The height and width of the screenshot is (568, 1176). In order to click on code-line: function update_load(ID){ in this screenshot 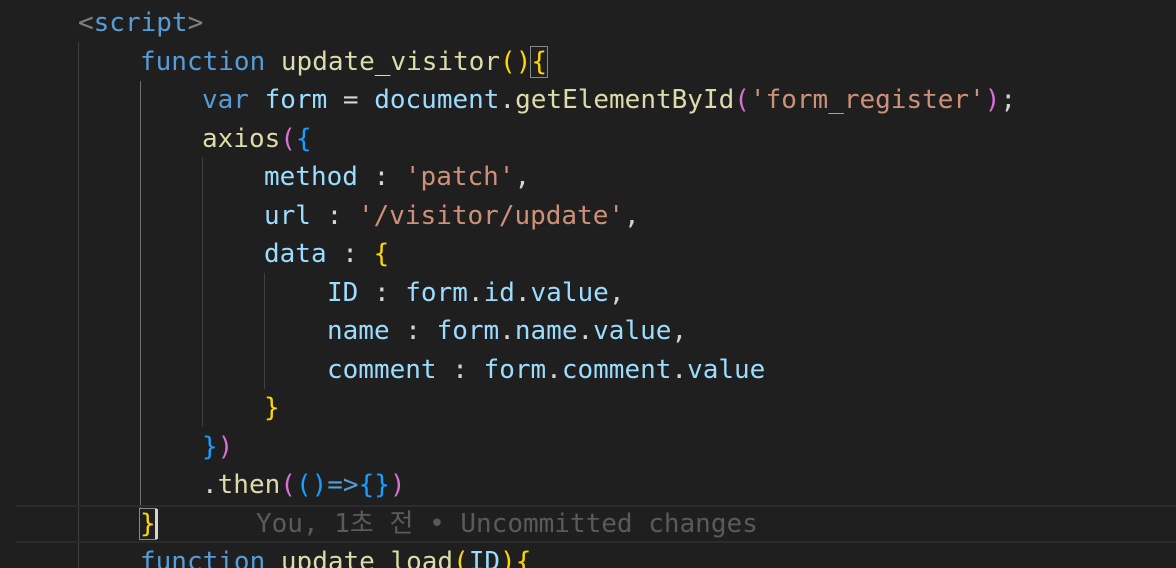, I will do `click(588, 555)`.